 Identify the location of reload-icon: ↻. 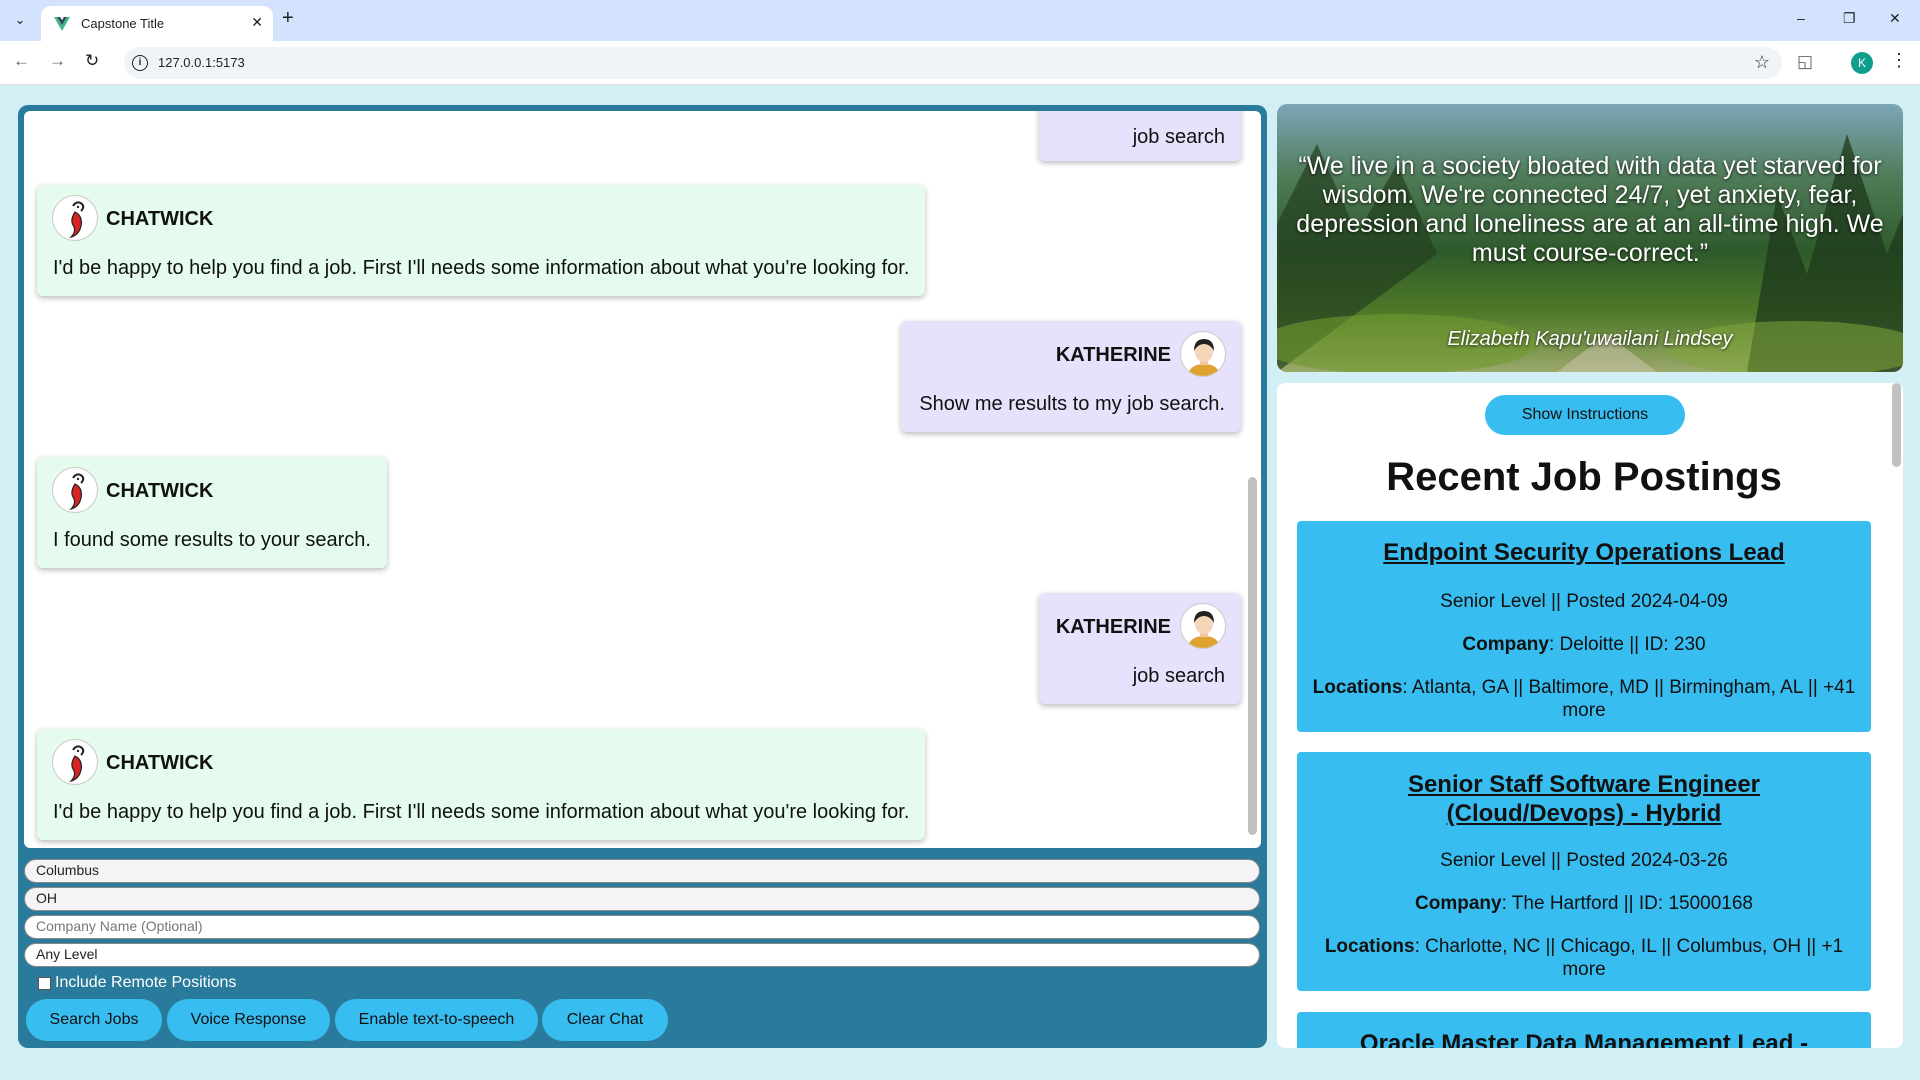
(92, 61).